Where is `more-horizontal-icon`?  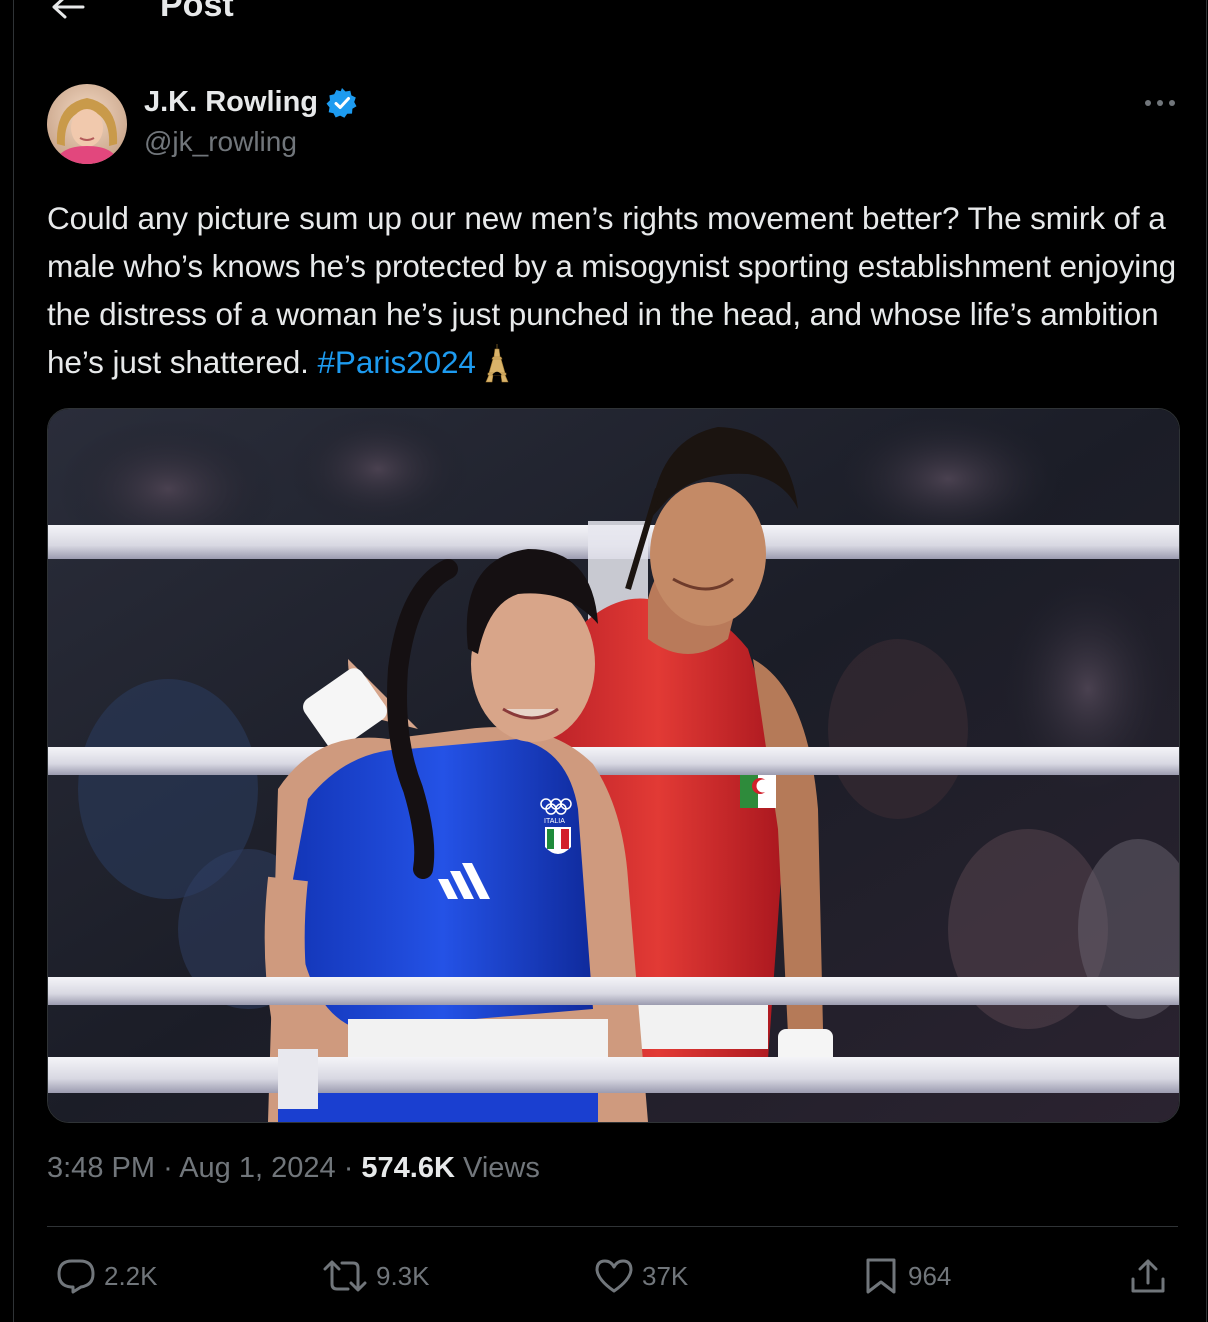
more-horizontal-icon is located at coordinates (1160, 103).